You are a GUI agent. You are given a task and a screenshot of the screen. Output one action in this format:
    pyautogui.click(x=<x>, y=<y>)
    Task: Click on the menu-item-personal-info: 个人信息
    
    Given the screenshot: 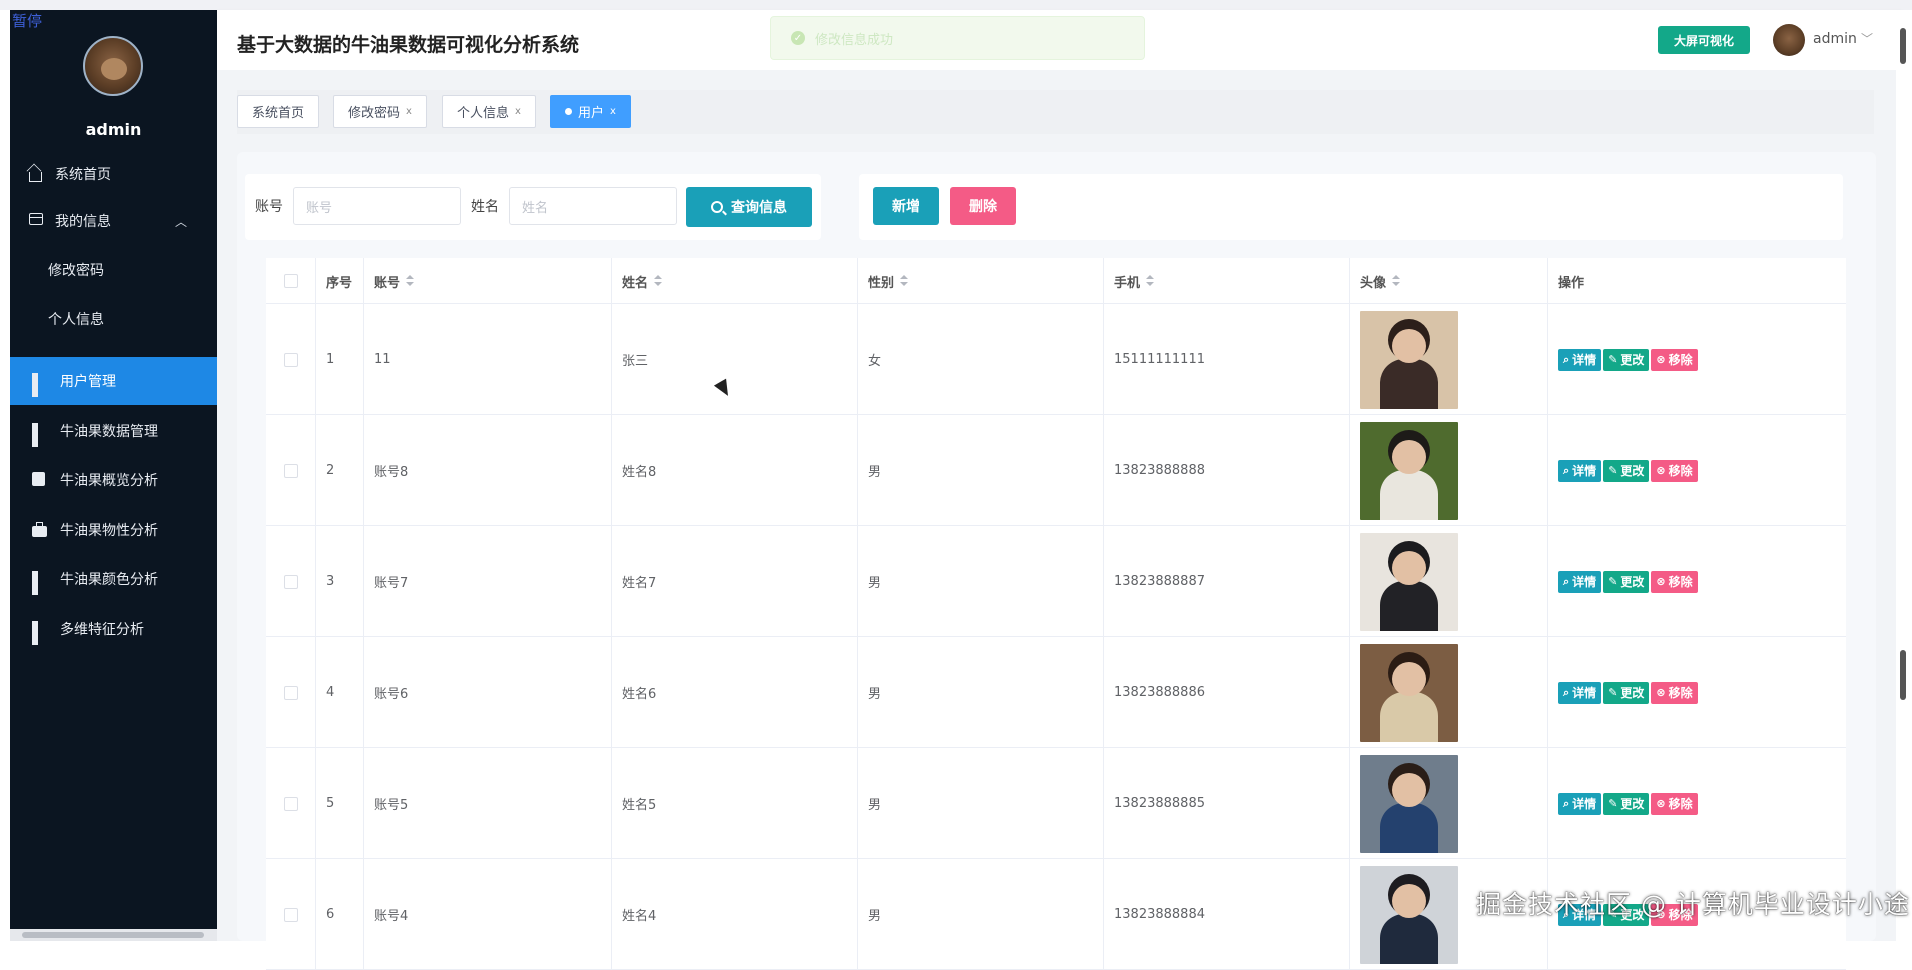 What is the action you would take?
    pyautogui.click(x=113, y=319)
    